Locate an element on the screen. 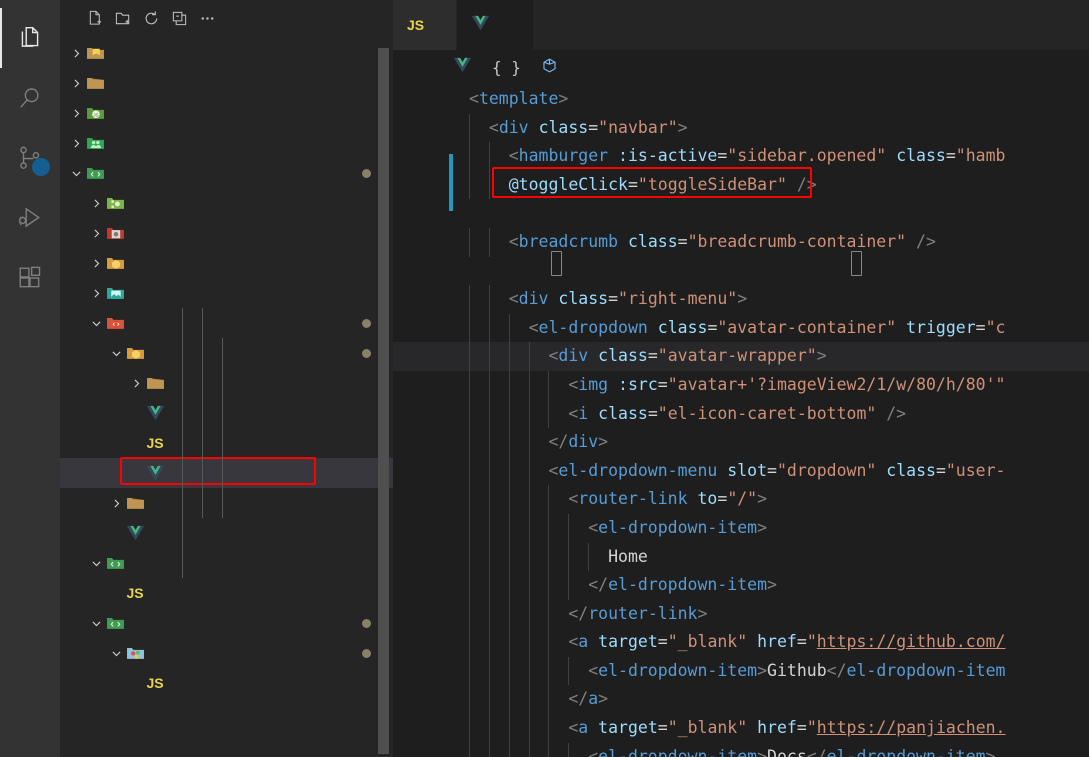 This screenshot has height=757, width=1089. refresh-icon is located at coordinates (151, 18).